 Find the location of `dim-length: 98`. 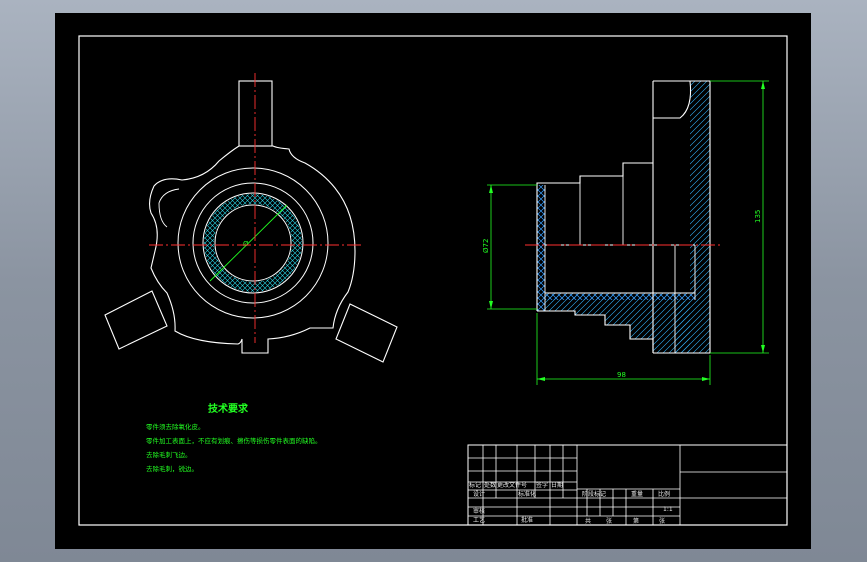

dim-length: 98 is located at coordinates (621, 375).